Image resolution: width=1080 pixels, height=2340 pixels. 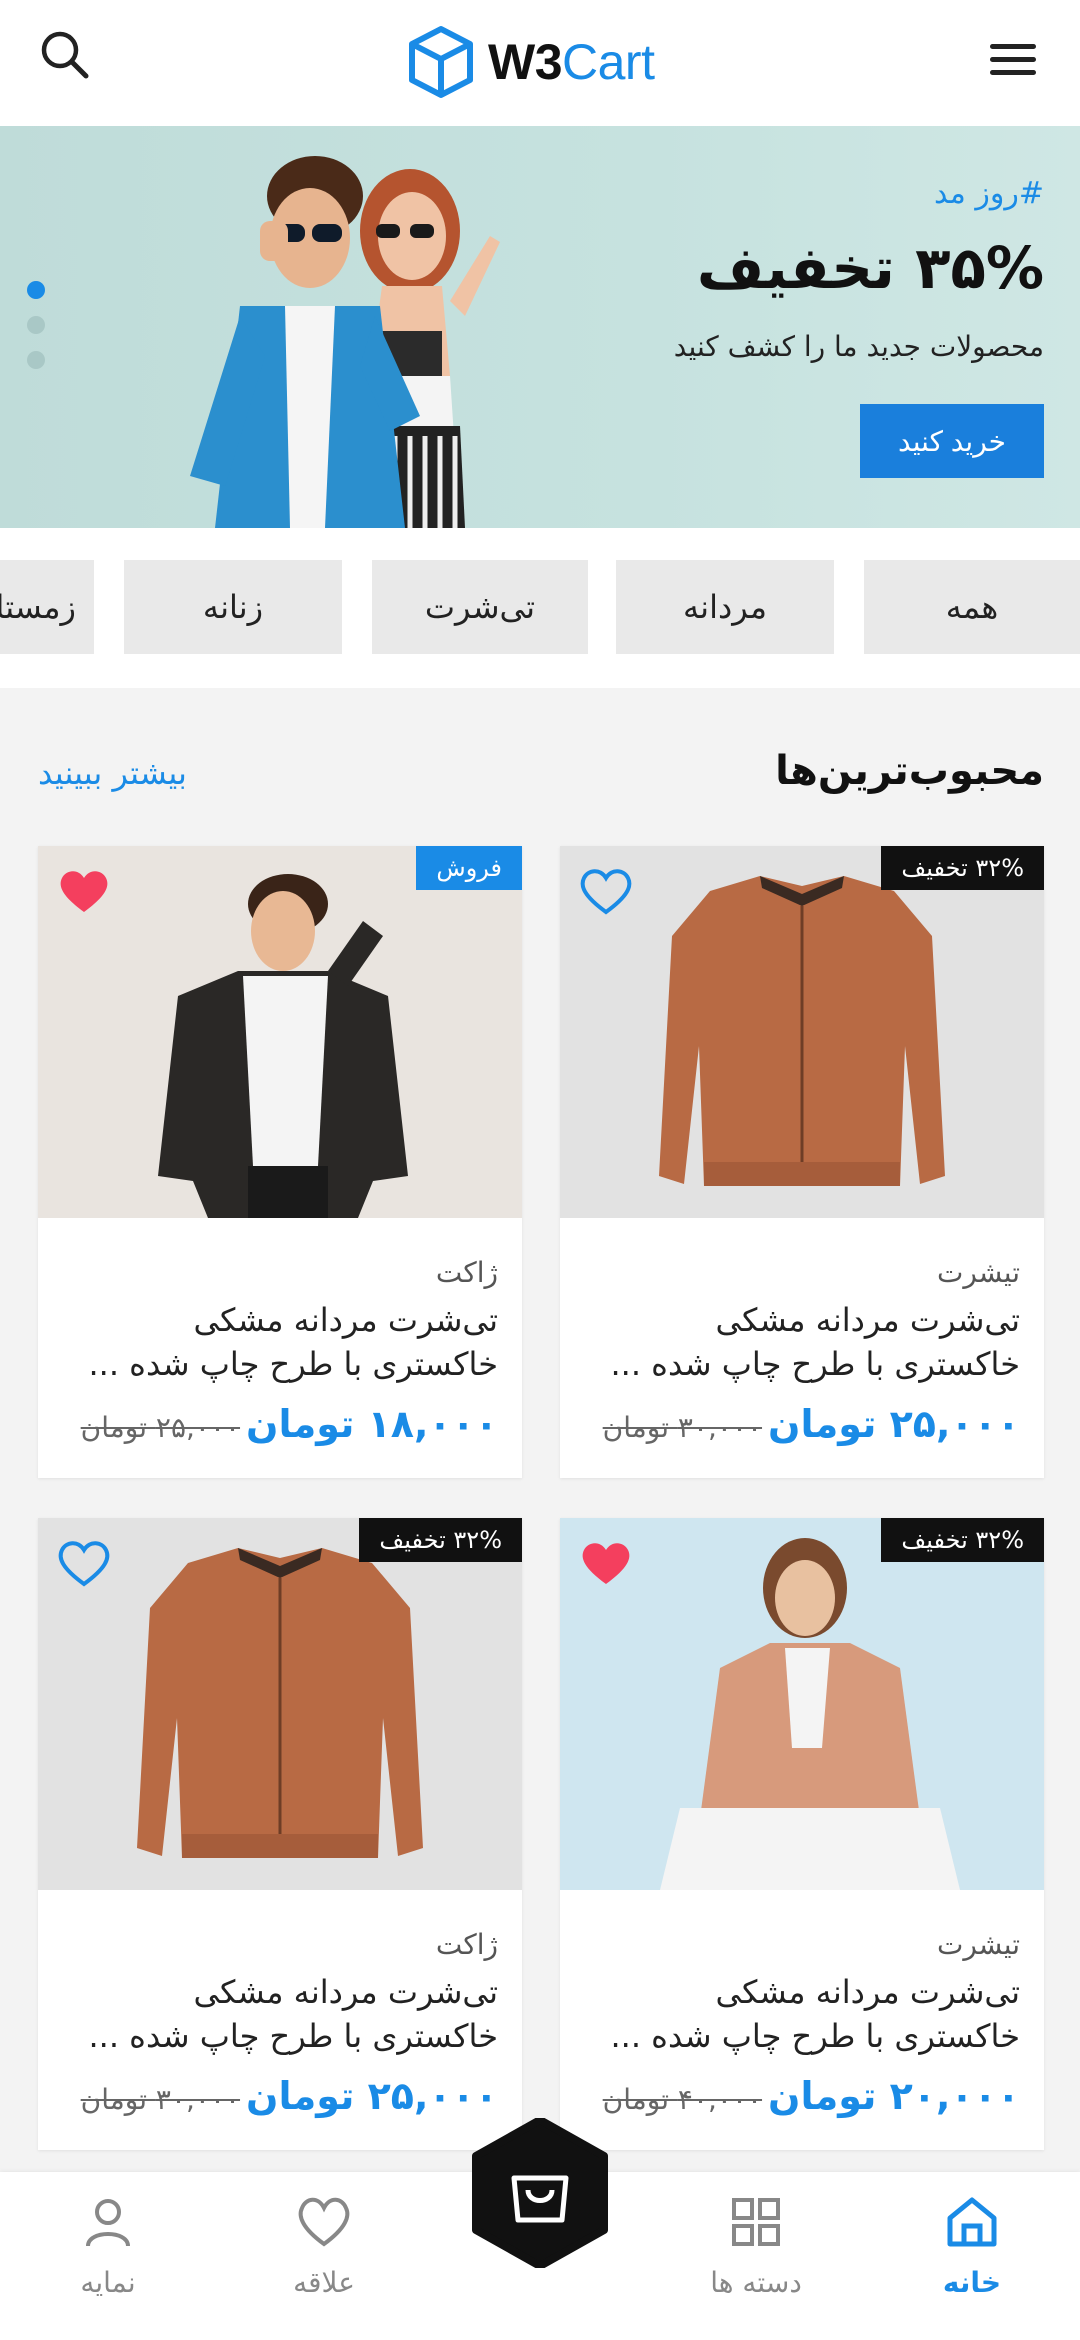 I want to click on models-photo, so click(x=345, y=342).